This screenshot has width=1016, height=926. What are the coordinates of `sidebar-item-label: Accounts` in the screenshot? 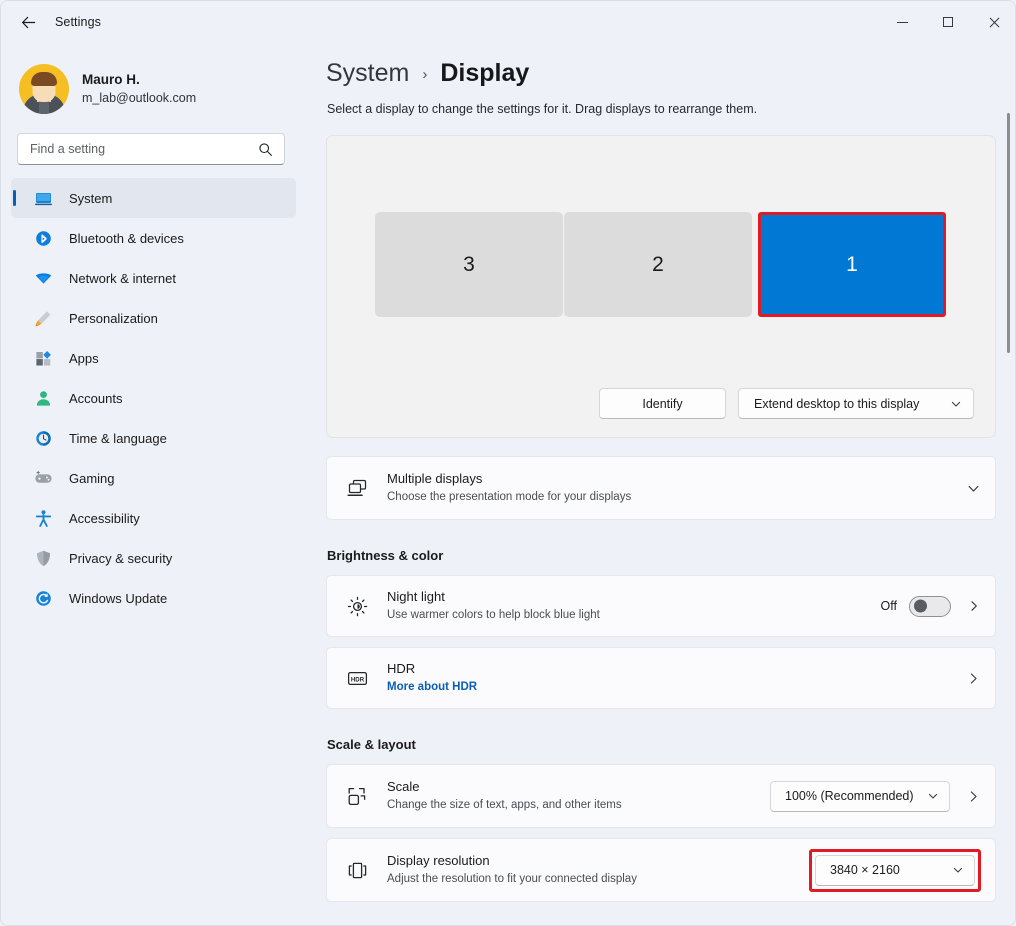 It's located at (96, 398).